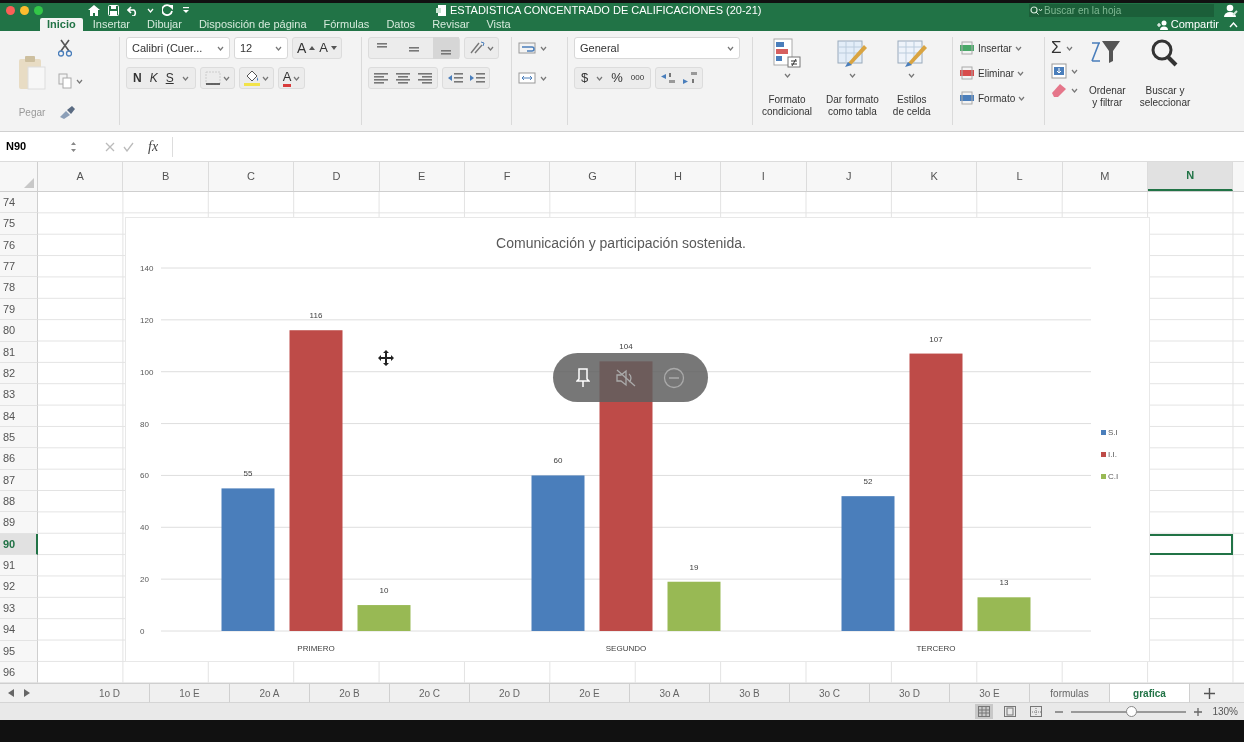 The height and width of the screenshot is (742, 1244). Describe the element at coordinates (425, 78) in the screenshot. I see `align-right-icon` at that location.